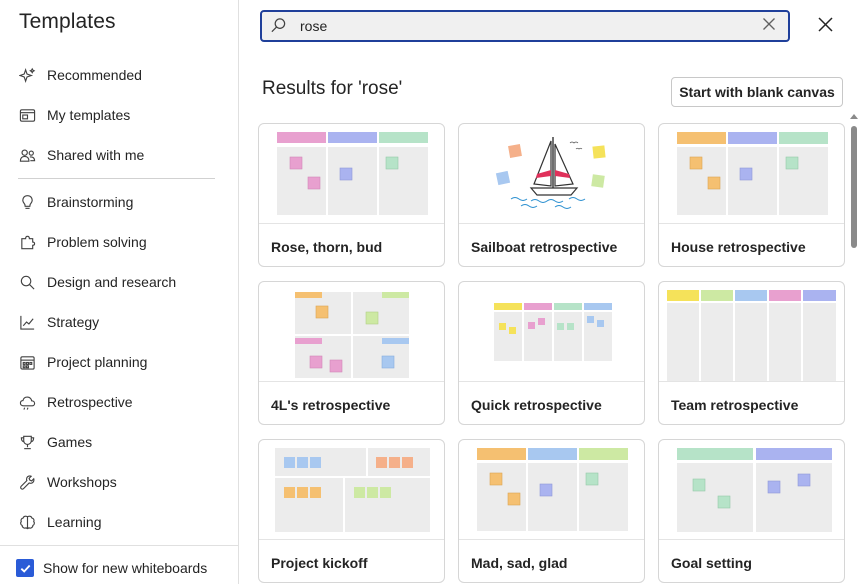 Image resolution: width=861 pixels, height=585 pixels. What do you see at coordinates (125, 568) in the screenshot?
I see `show-for-new-whiteboards-label: Show for new whiteboards` at bounding box center [125, 568].